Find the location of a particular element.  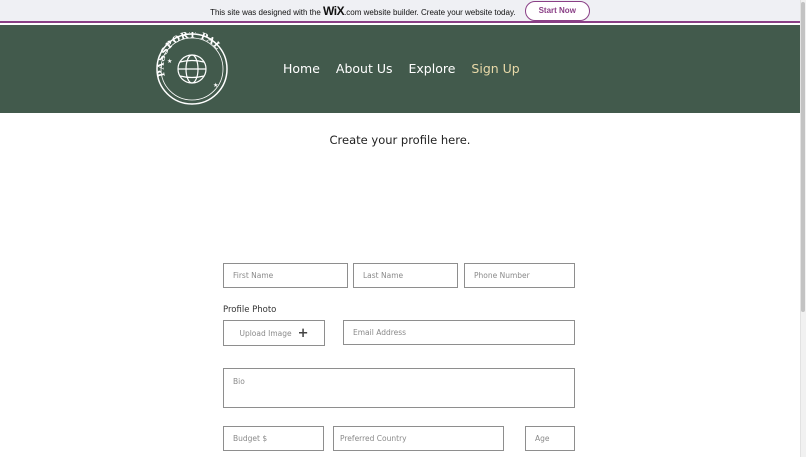

preferred-country-field: Preferred Country is located at coordinates (418, 438).